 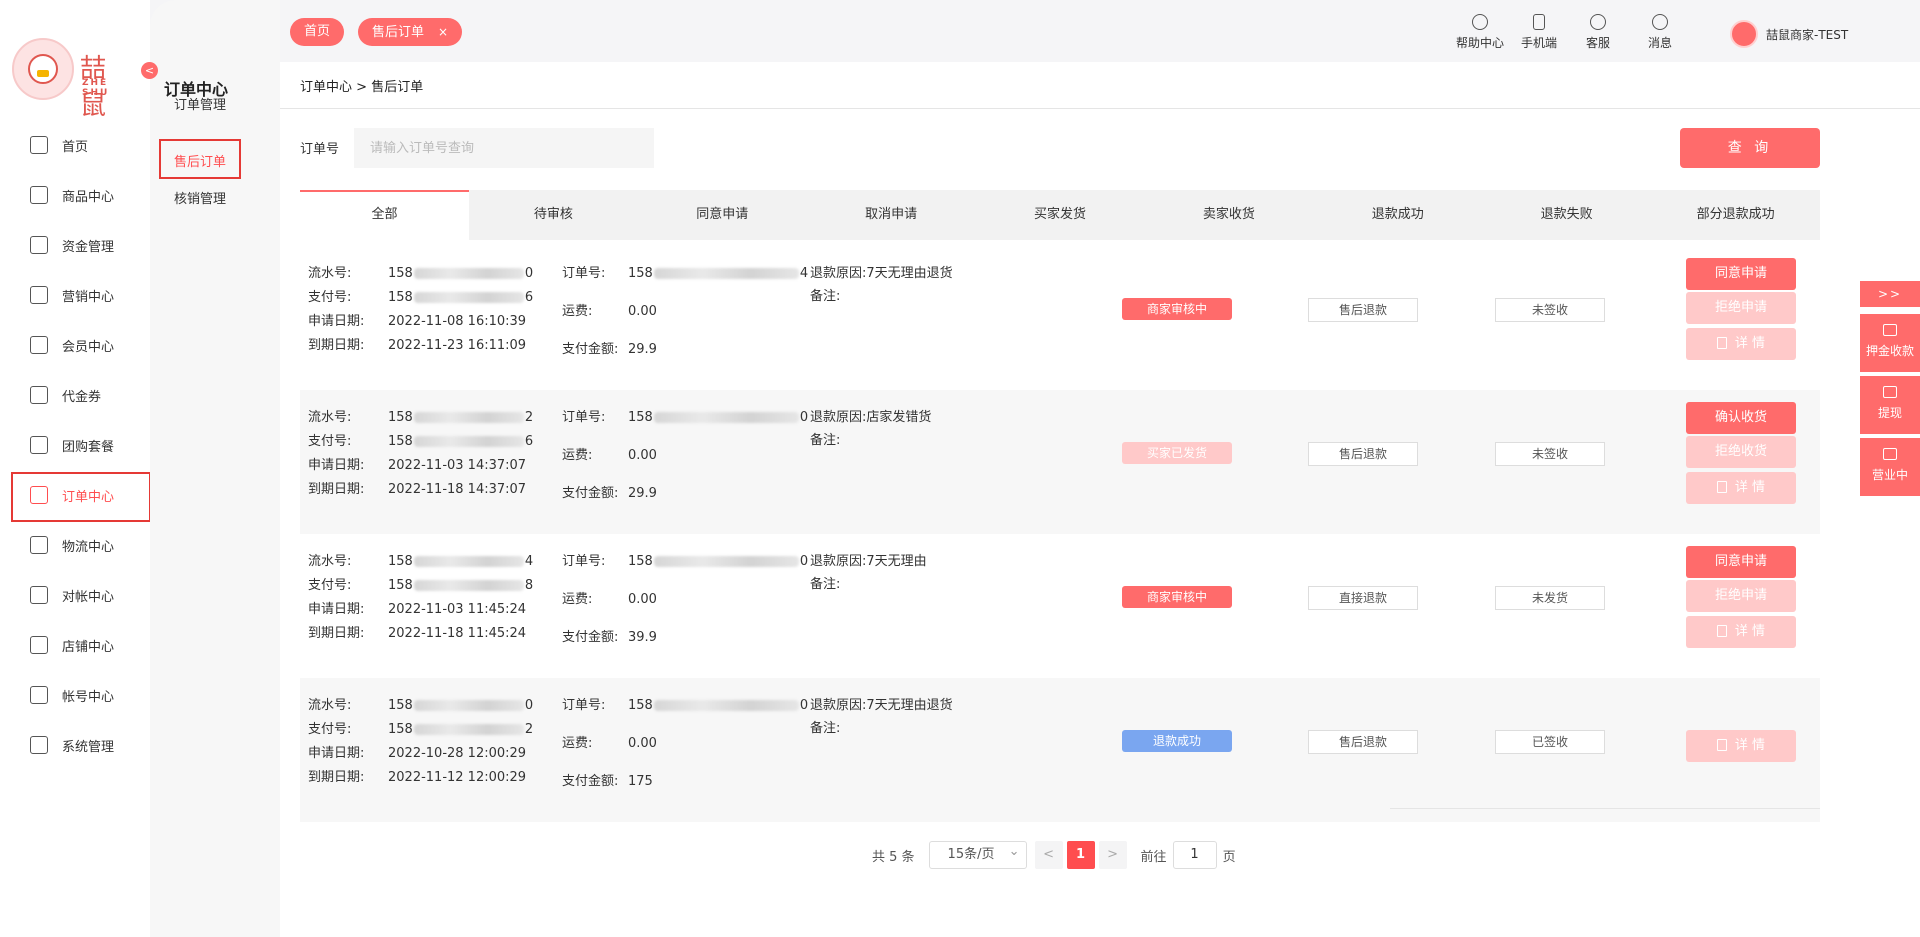 I want to click on due-date: 到期日期: 2022-11-18 14:37:07, so click(x=417, y=489).